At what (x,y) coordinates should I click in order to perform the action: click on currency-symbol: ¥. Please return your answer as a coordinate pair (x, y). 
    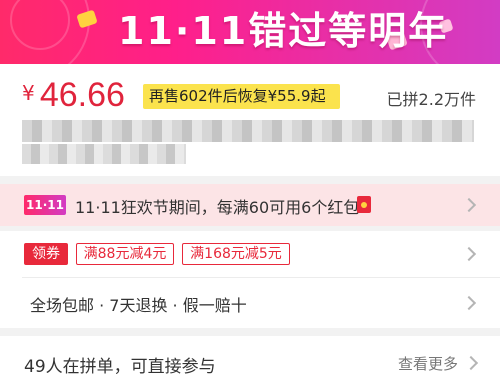
    Looking at the image, I should click on (28, 93).